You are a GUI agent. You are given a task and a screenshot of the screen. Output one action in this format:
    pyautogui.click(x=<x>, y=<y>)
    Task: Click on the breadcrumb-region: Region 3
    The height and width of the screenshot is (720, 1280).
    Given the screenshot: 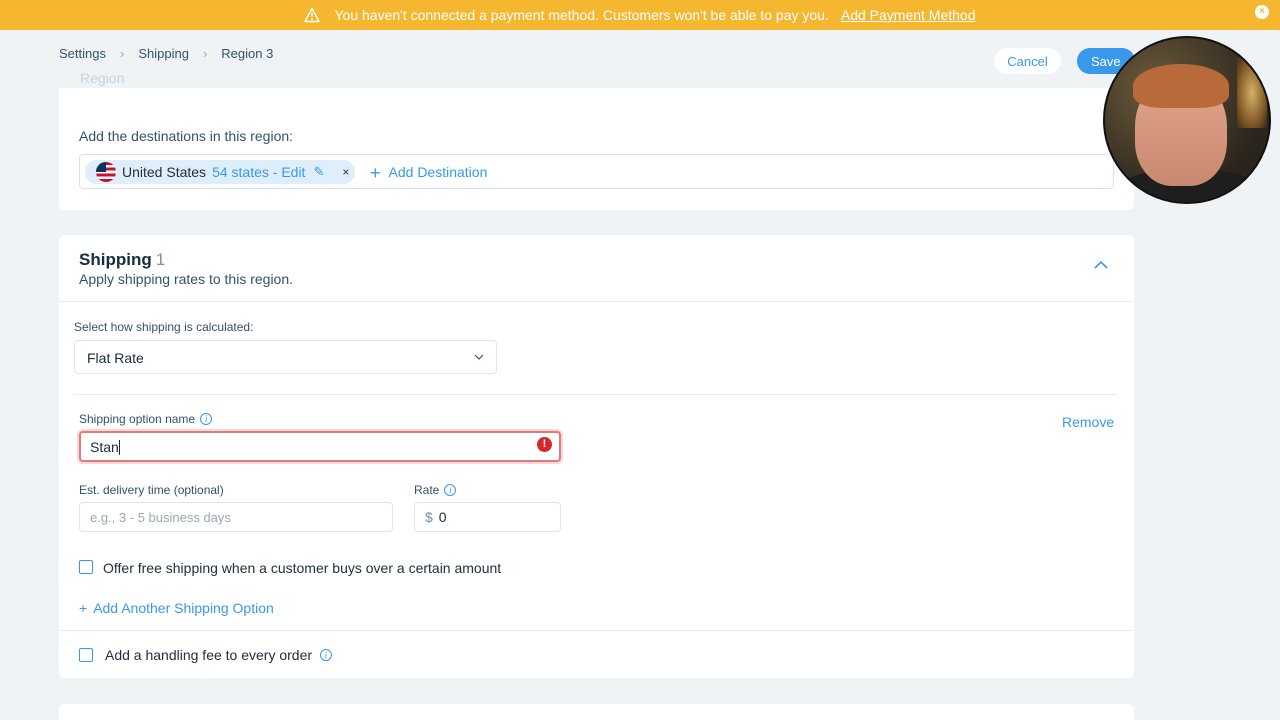 What is the action you would take?
    pyautogui.click(x=247, y=53)
    